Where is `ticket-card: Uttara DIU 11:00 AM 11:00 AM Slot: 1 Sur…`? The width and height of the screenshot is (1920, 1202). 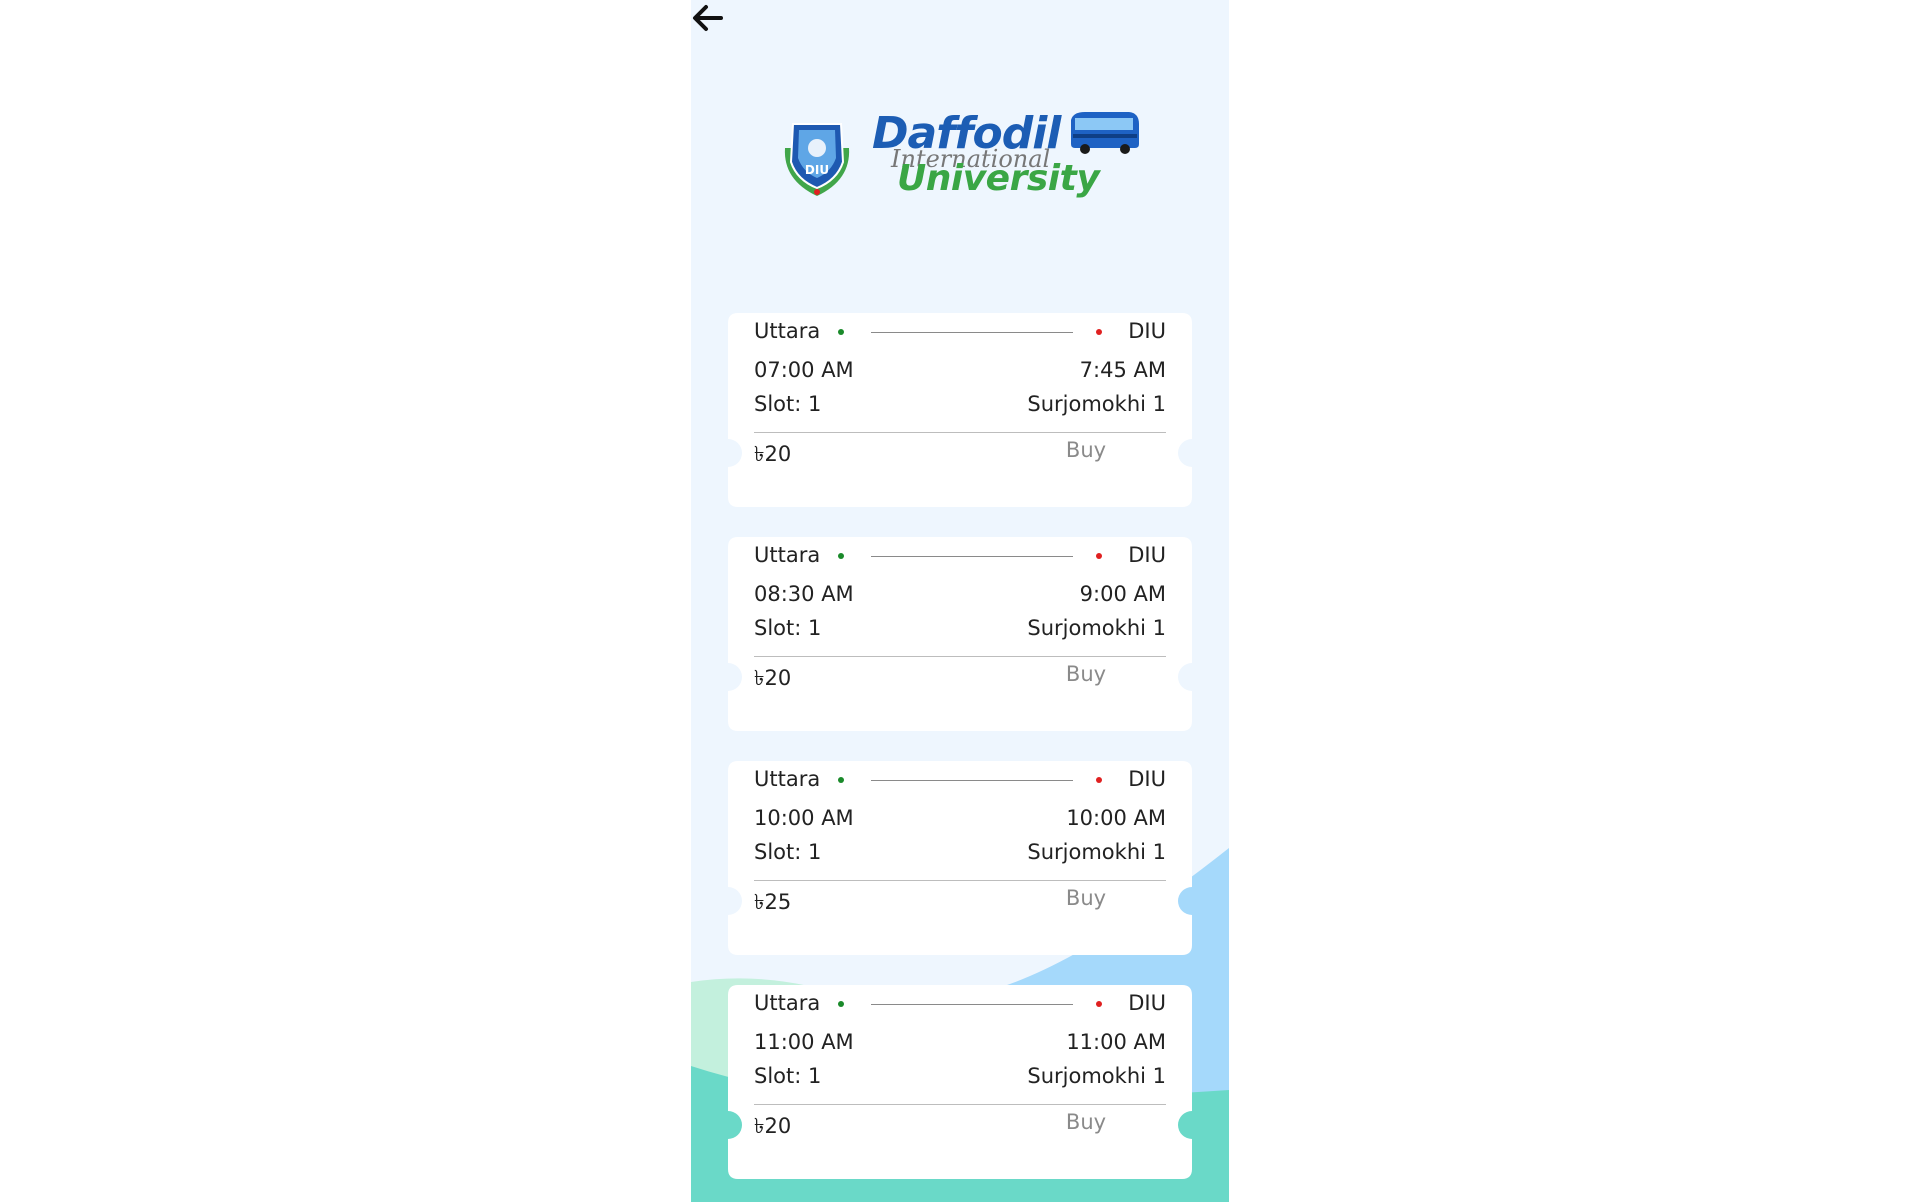 ticket-card: Uttara DIU 11:00 AM 11:00 AM Slot: 1 Sur… is located at coordinates (960, 1082).